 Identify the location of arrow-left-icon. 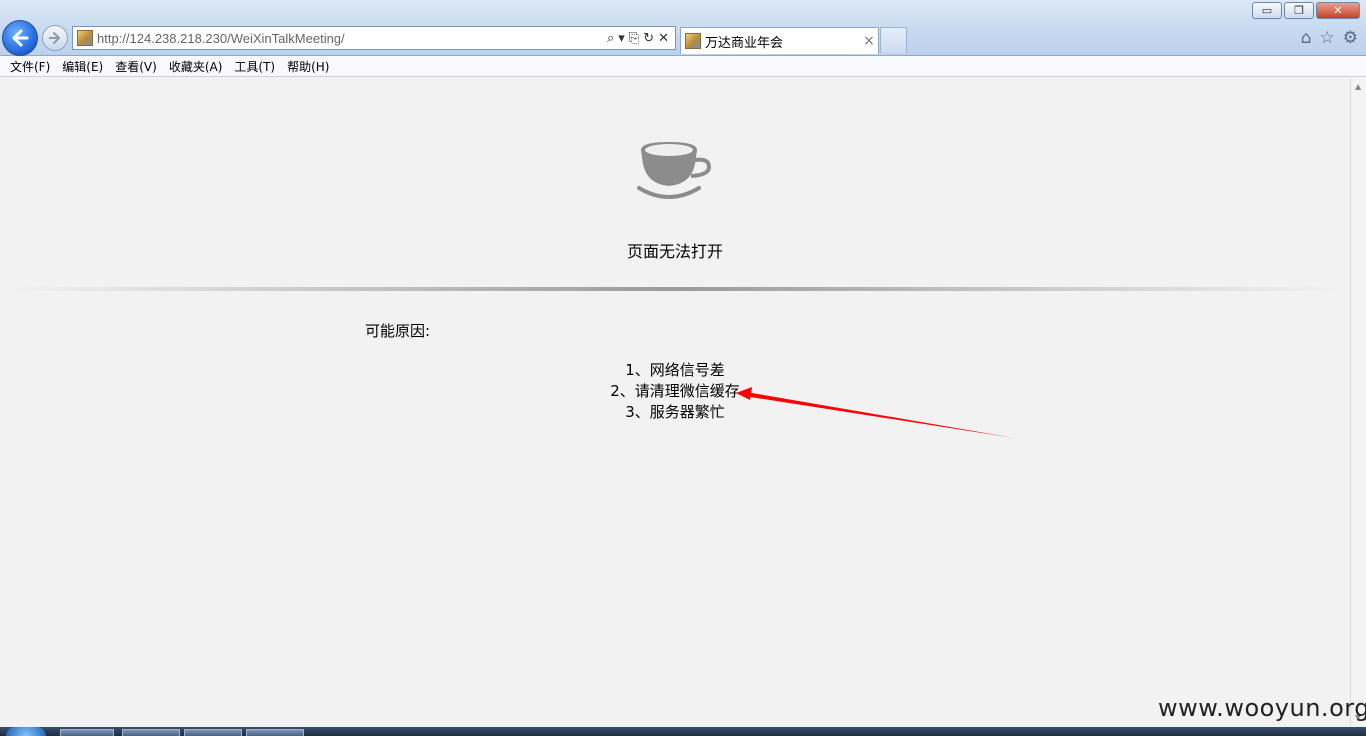
(20, 38).